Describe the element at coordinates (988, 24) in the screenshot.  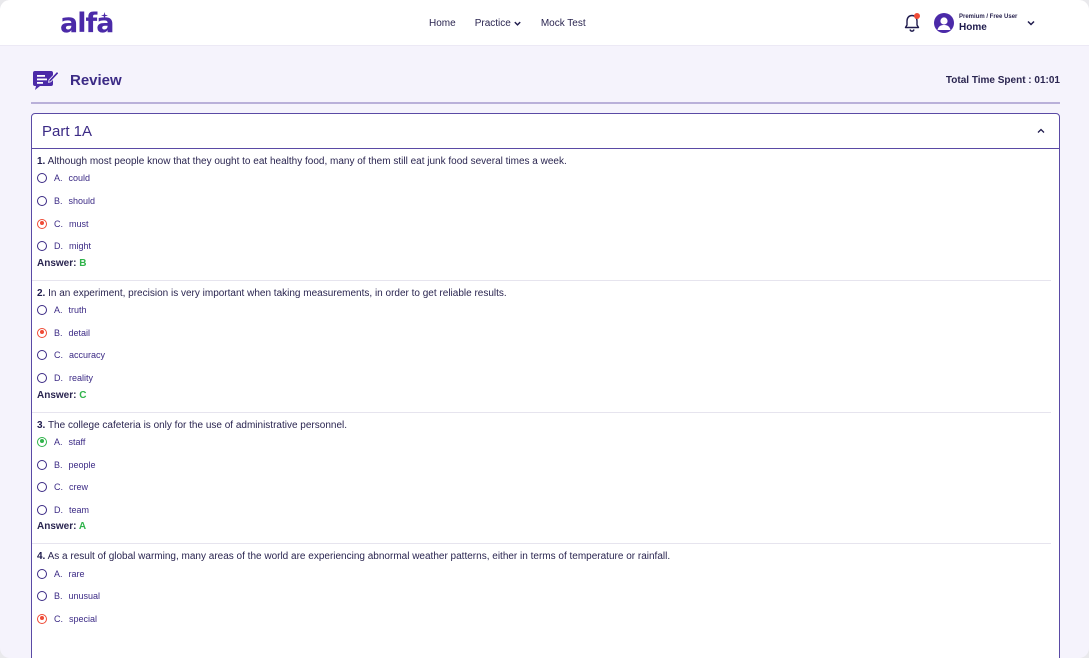
I see `user-menu: Premium / Free User Home` at that location.